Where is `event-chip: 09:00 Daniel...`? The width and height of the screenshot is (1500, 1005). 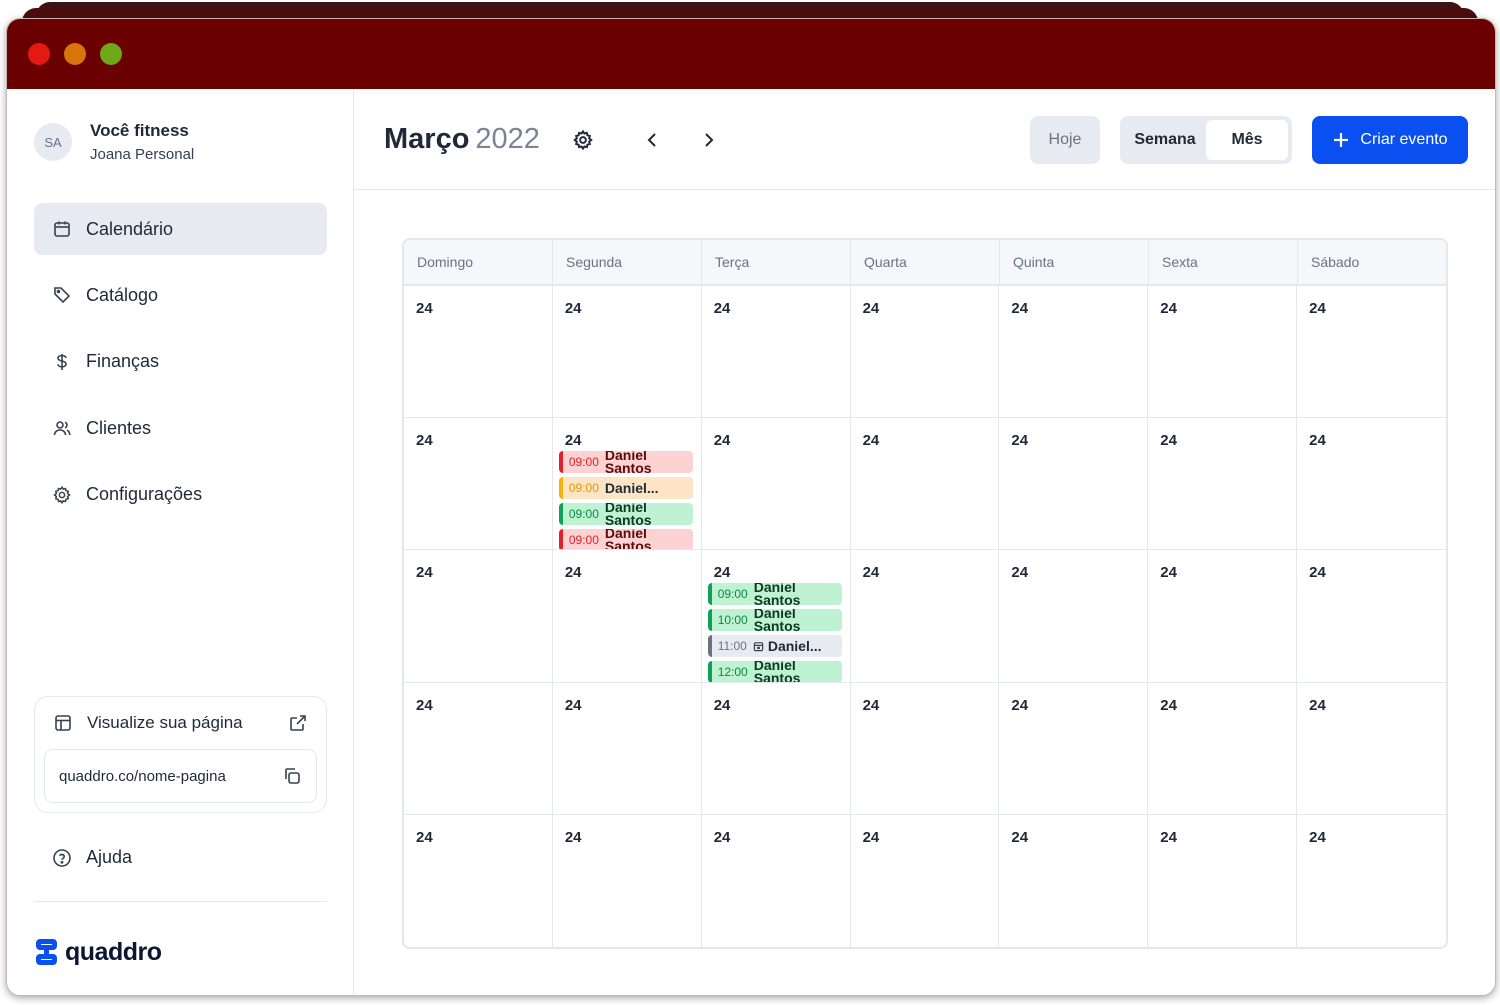 event-chip: 09:00 Daniel... is located at coordinates (625, 488).